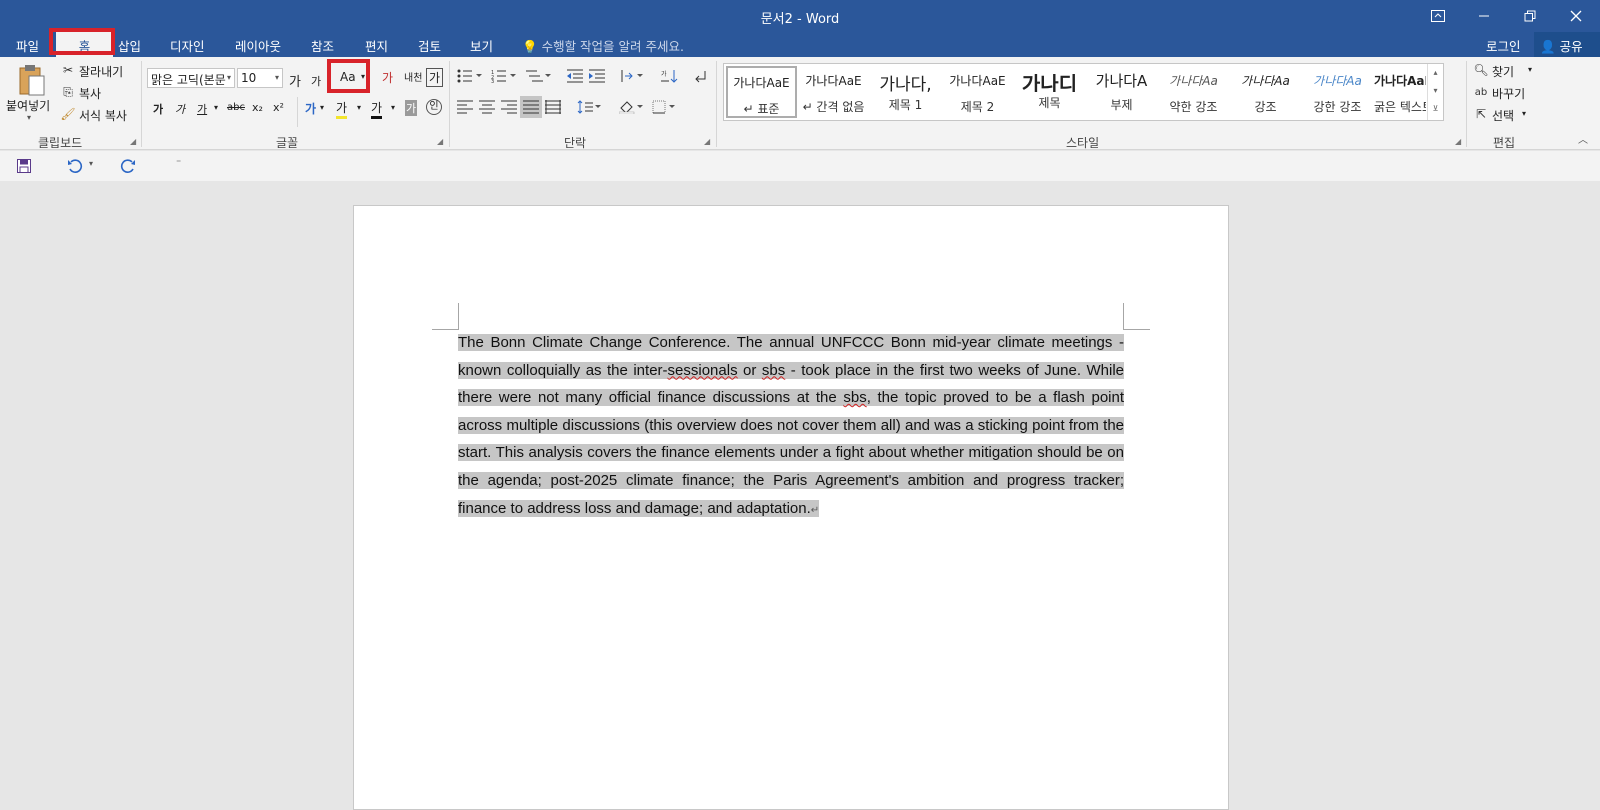  What do you see at coordinates (180, 109) in the screenshot?
I see `italic-button: 가` at bounding box center [180, 109].